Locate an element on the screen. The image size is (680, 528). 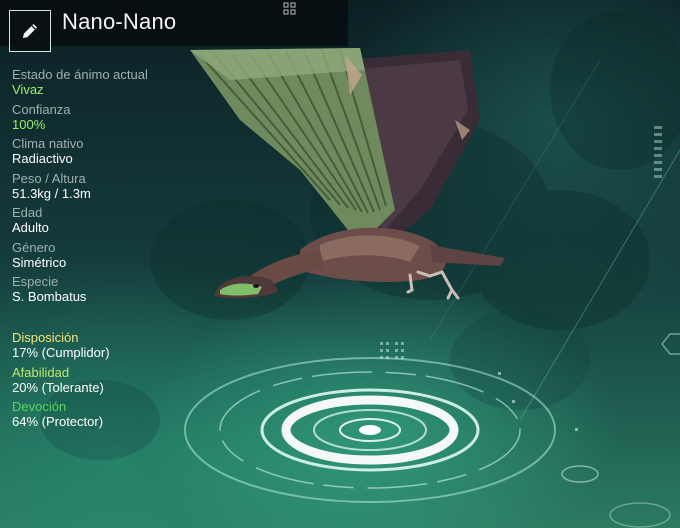
stat-label: Peso / Altura is located at coordinates (49, 178).